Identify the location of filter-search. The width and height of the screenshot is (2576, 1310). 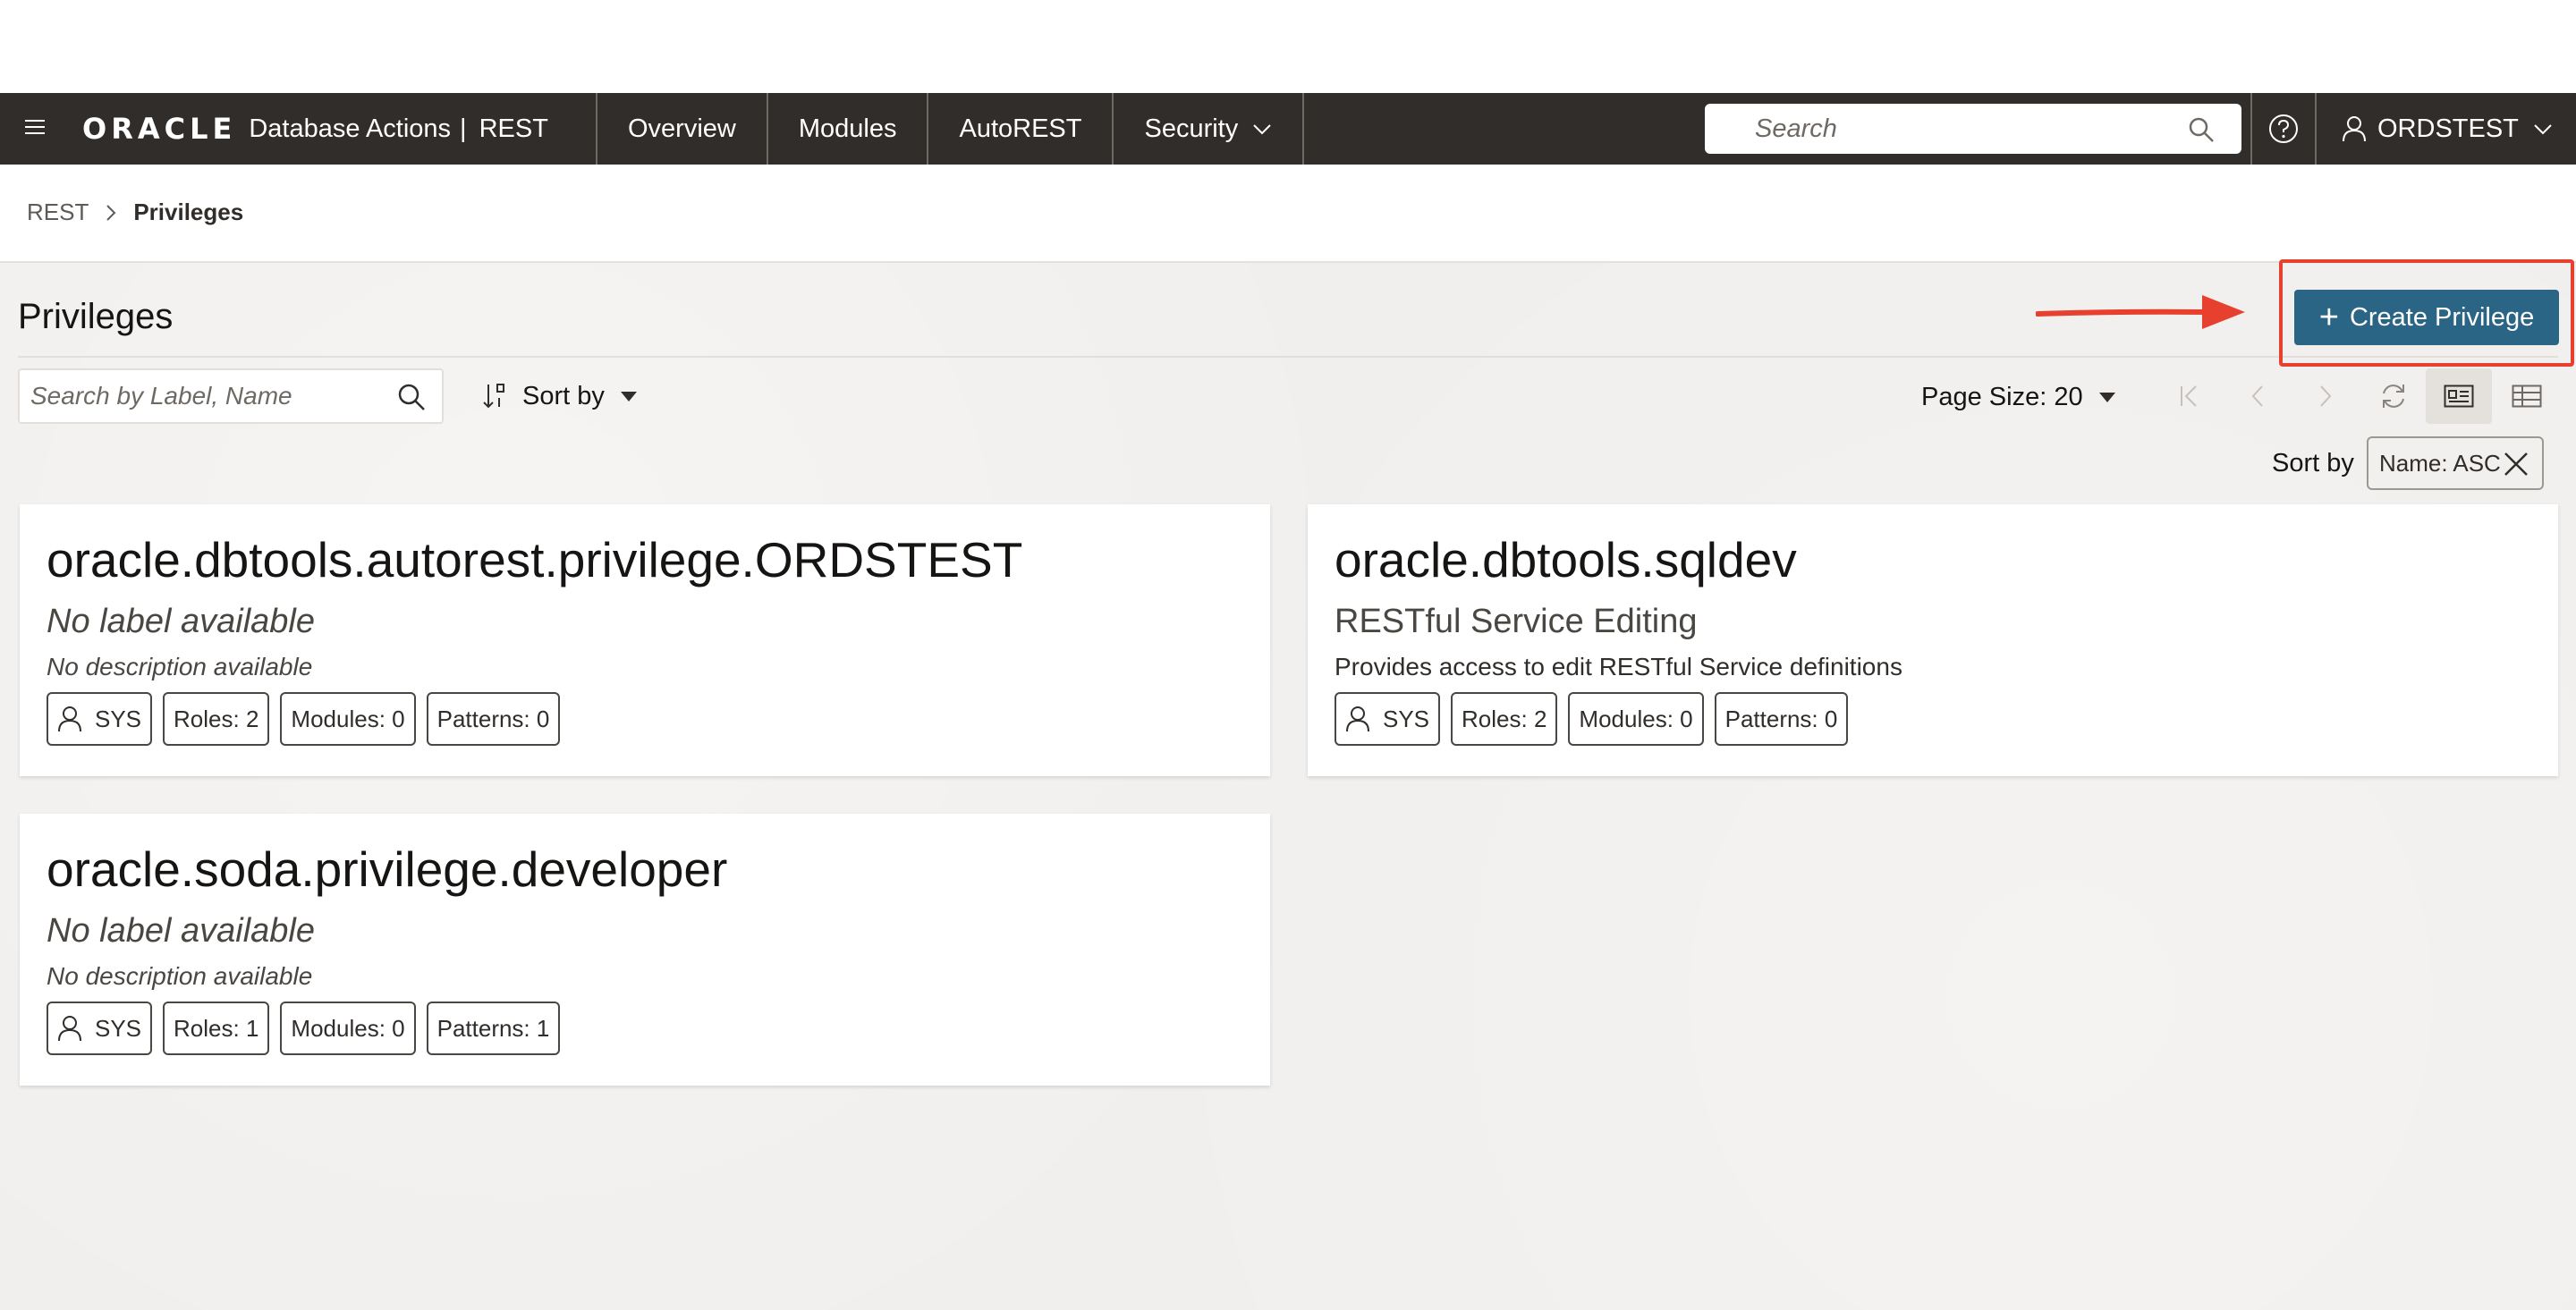
(231, 396).